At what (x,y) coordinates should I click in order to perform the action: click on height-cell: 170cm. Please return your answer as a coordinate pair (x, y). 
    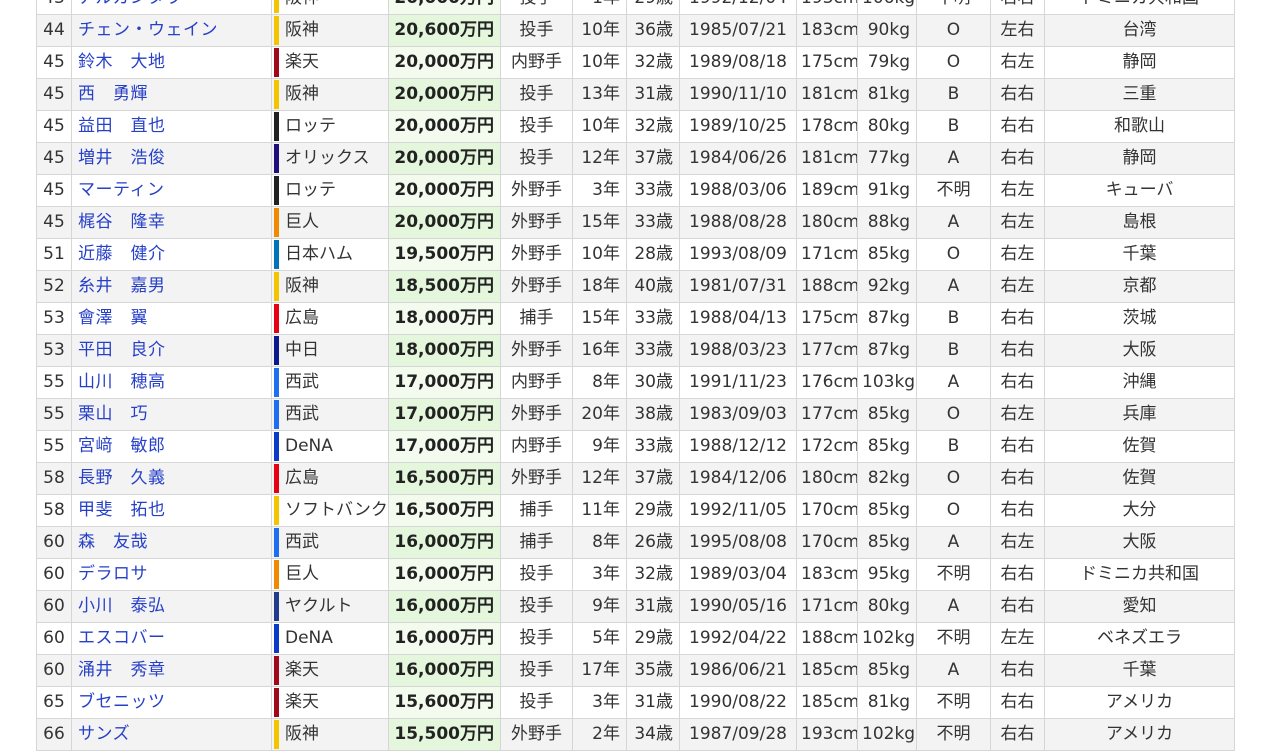
    Looking at the image, I should click on (827, 510).